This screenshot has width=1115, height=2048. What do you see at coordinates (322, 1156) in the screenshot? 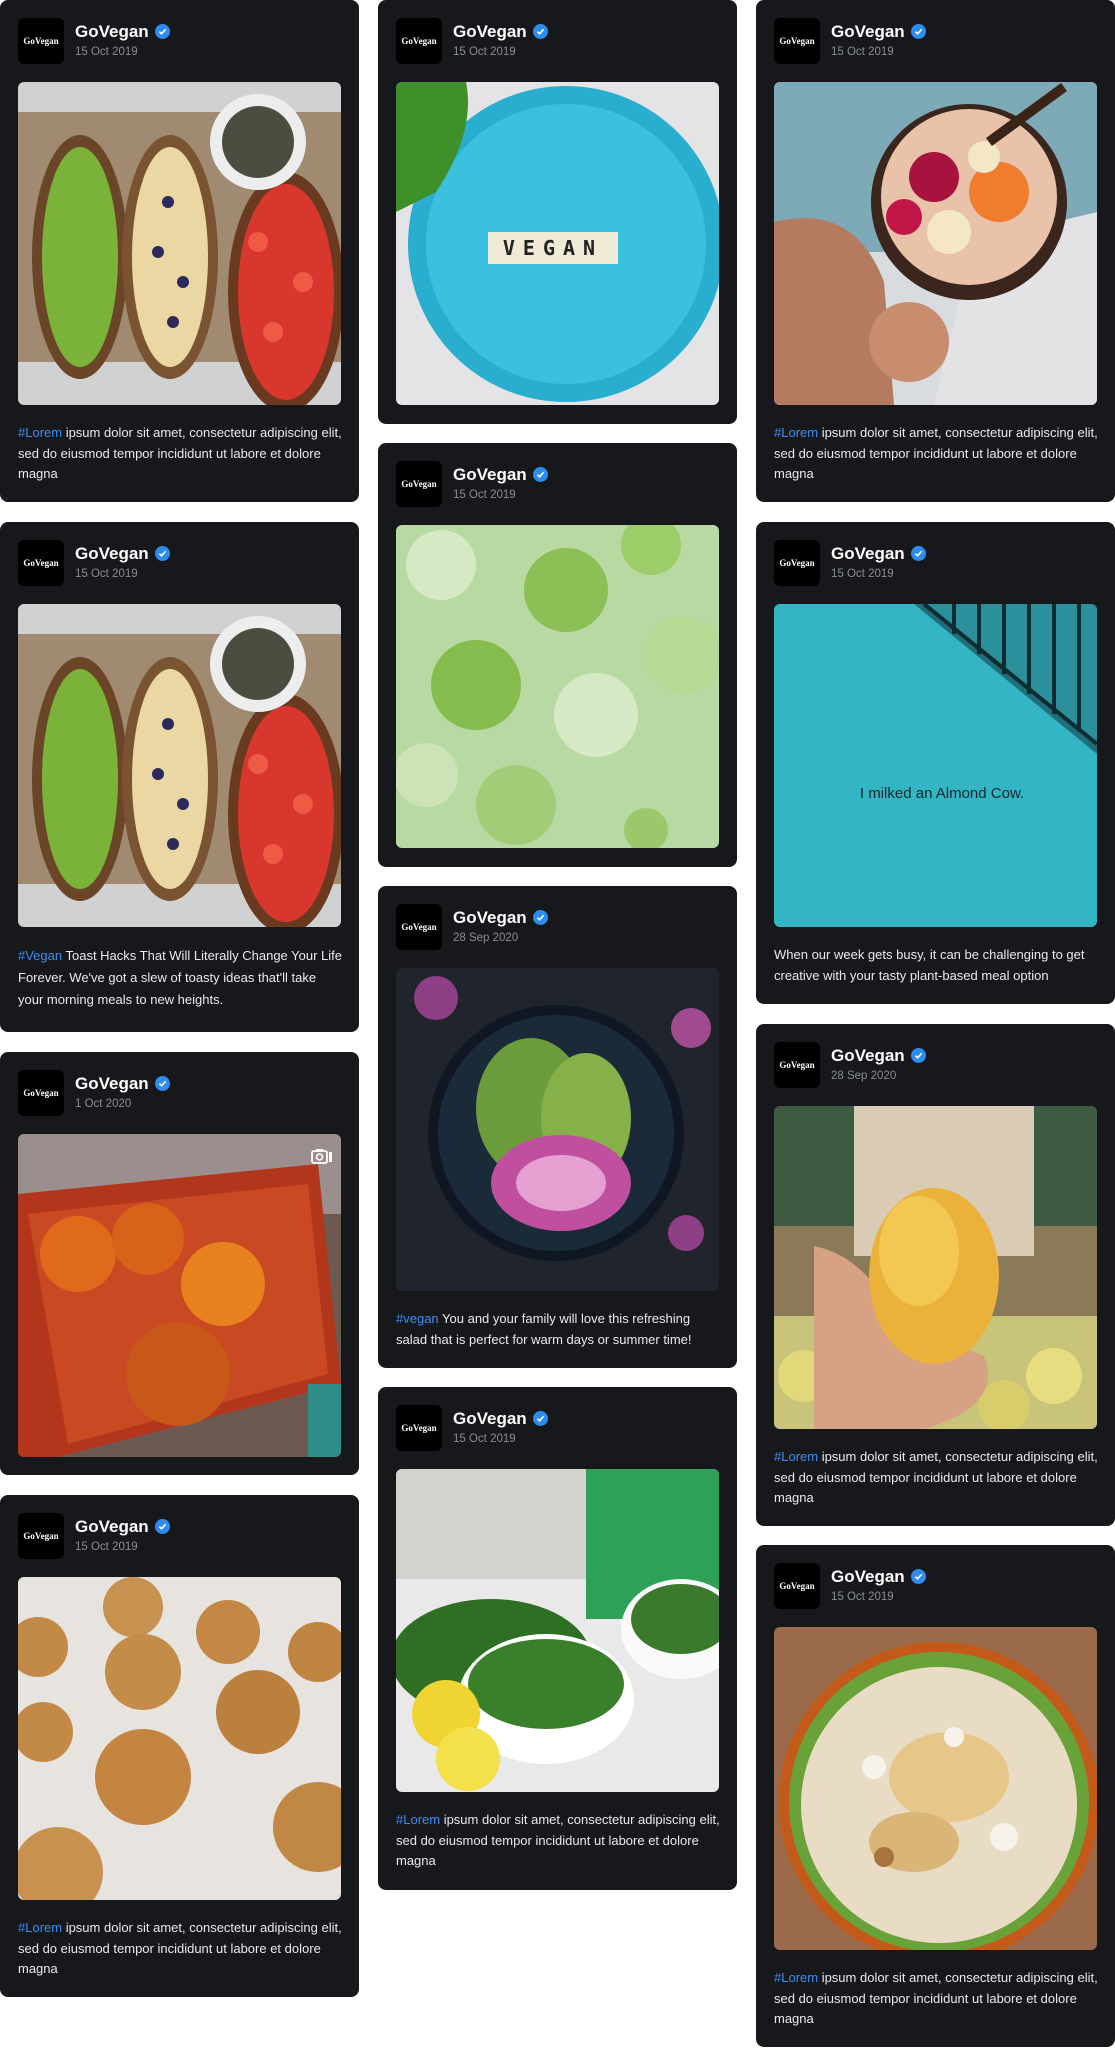
I see `camera-icon` at bounding box center [322, 1156].